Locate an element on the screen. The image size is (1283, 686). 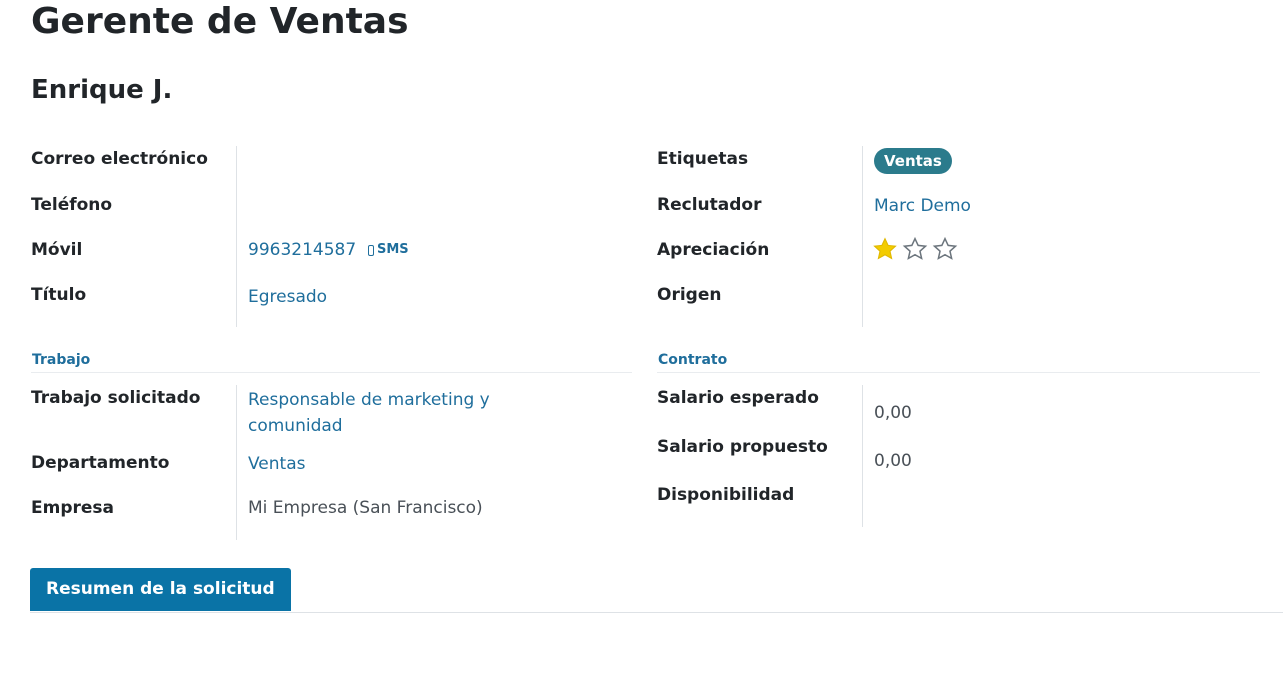
phone-label: Teléfono is located at coordinates (72, 205).